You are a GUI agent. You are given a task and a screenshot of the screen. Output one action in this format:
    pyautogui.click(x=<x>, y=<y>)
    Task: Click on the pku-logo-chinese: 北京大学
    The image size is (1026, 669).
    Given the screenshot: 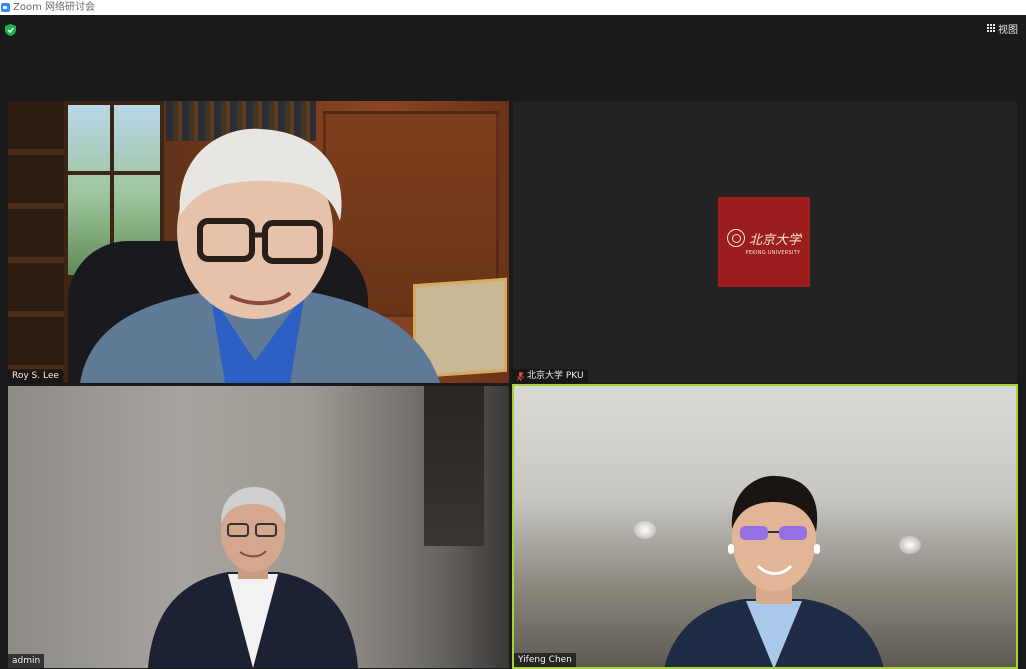 What is the action you would take?
    pyautogui.click(x=774, y=240)
    